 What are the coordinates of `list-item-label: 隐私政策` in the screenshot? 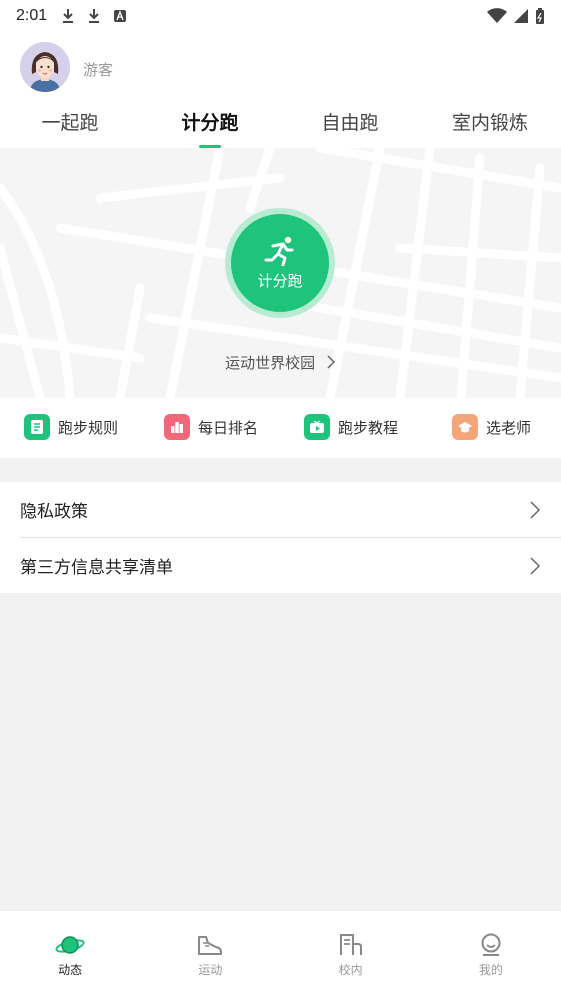 It's located at (54, 512).